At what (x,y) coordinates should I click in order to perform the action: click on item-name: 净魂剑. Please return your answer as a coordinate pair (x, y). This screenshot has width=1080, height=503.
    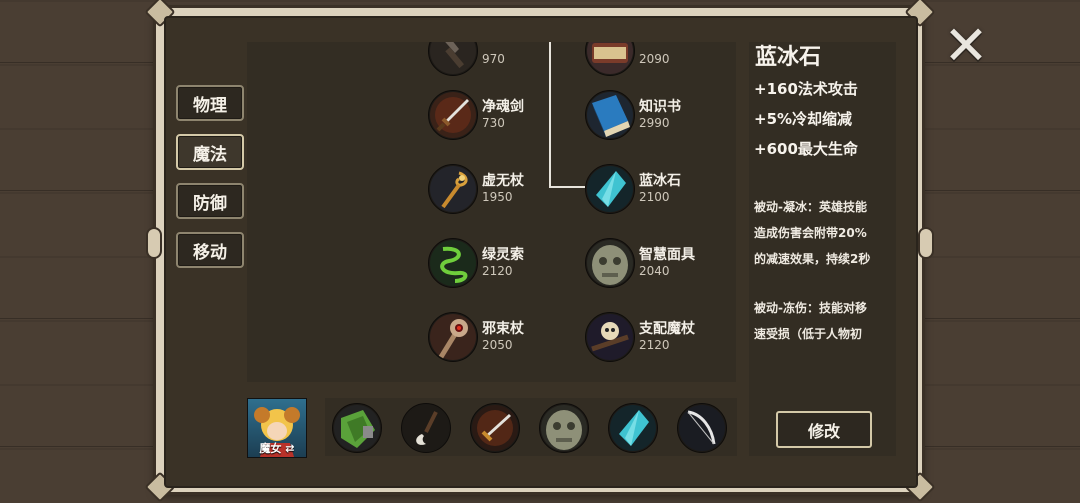
    Looking at the image, I should click on (503, 107).